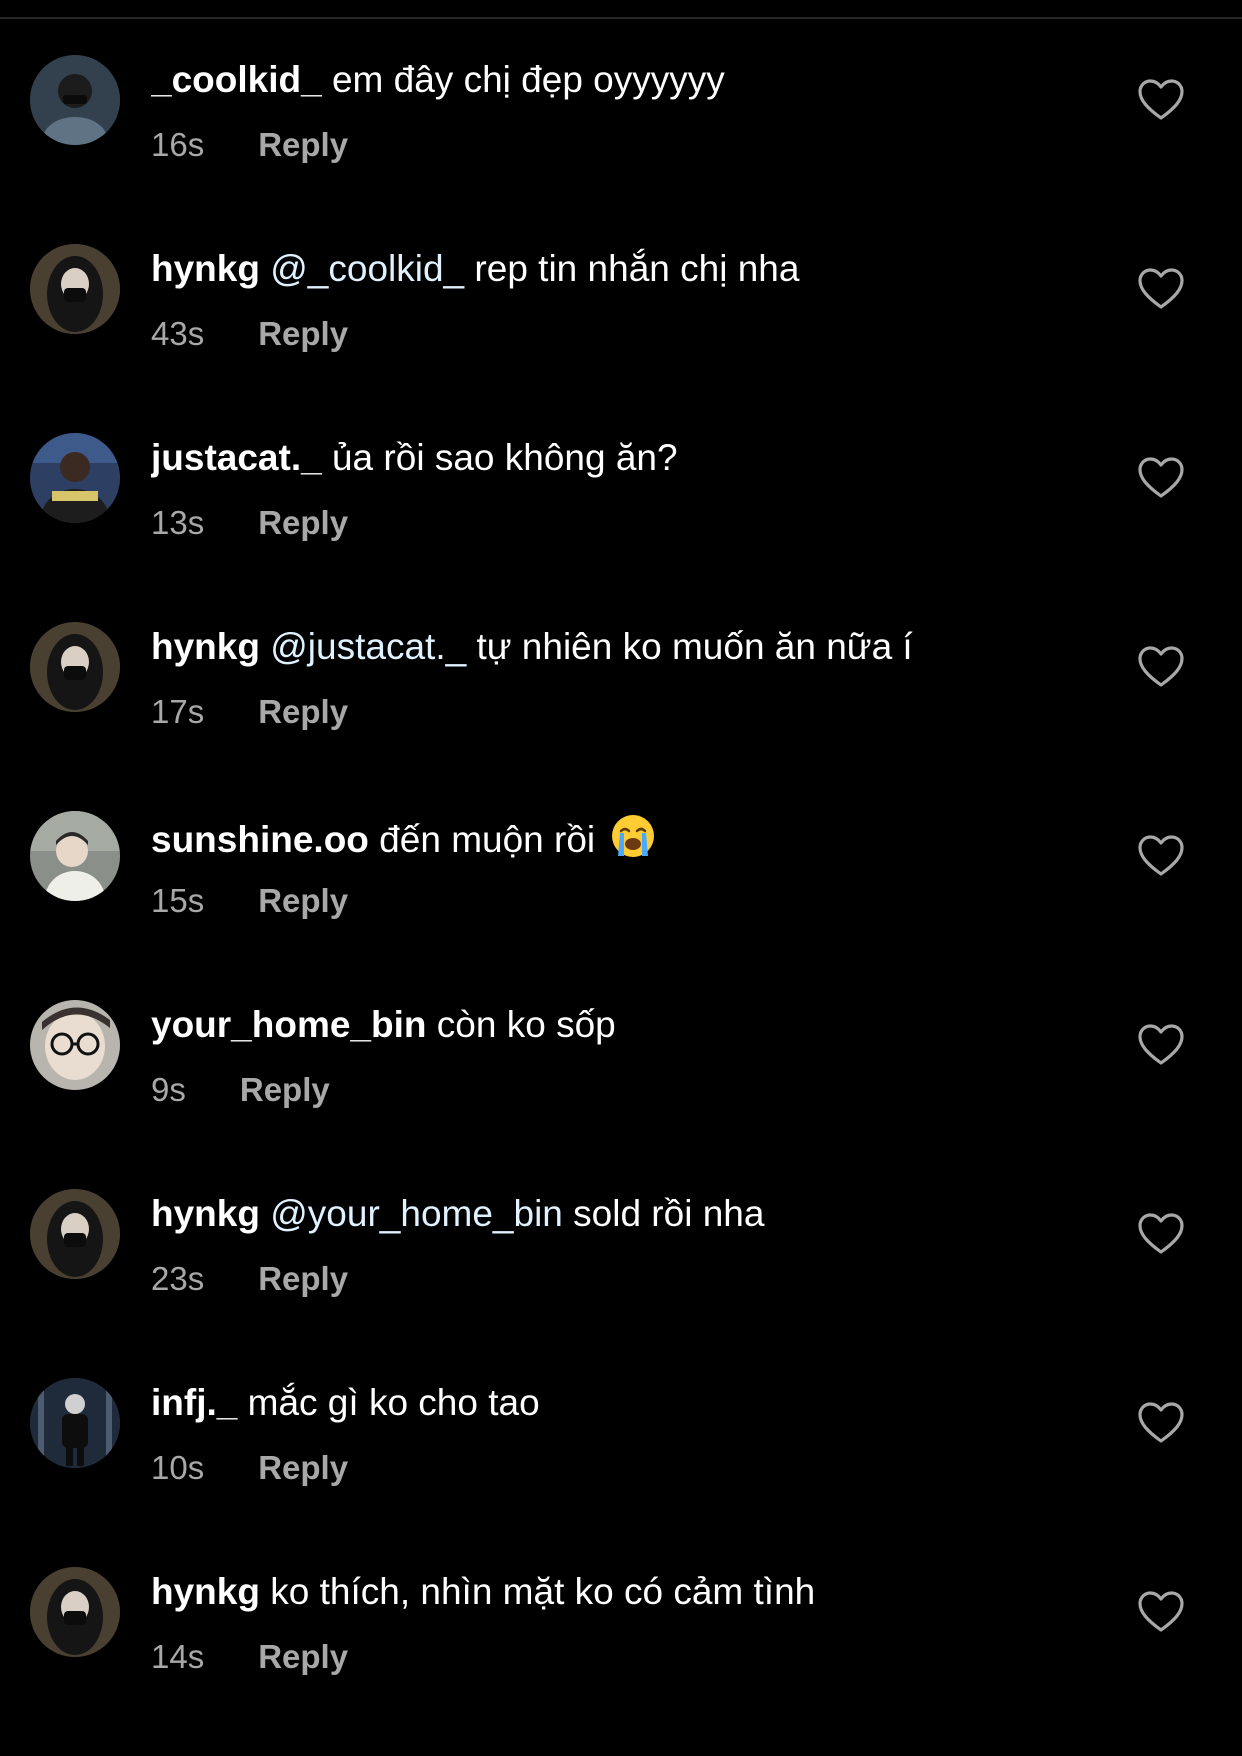 The width and height of the screenshot is (1242, 1756). I want to click on comment-username: _coolkid_, so click(236, 79).